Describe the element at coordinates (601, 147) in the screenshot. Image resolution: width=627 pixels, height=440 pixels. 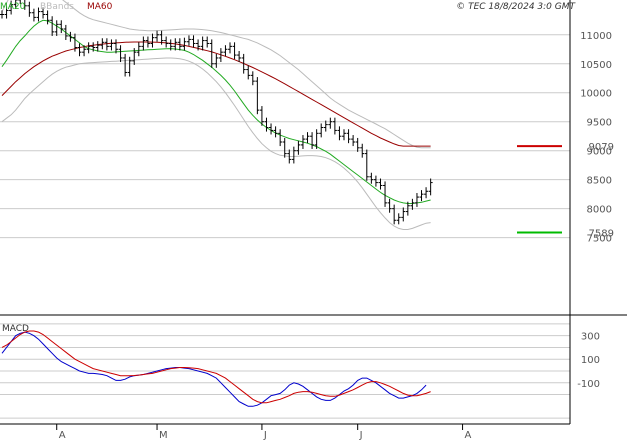
I see `price-level-label: 9079` at that location.